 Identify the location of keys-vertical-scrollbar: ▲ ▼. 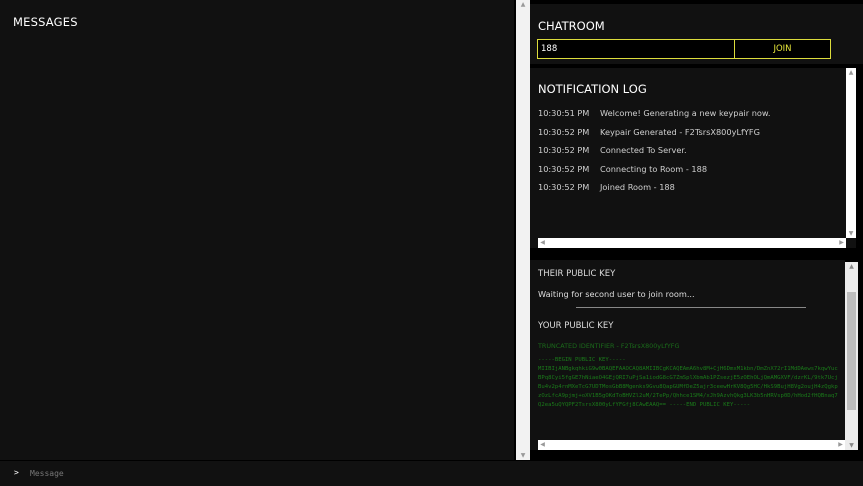
(851, 356).